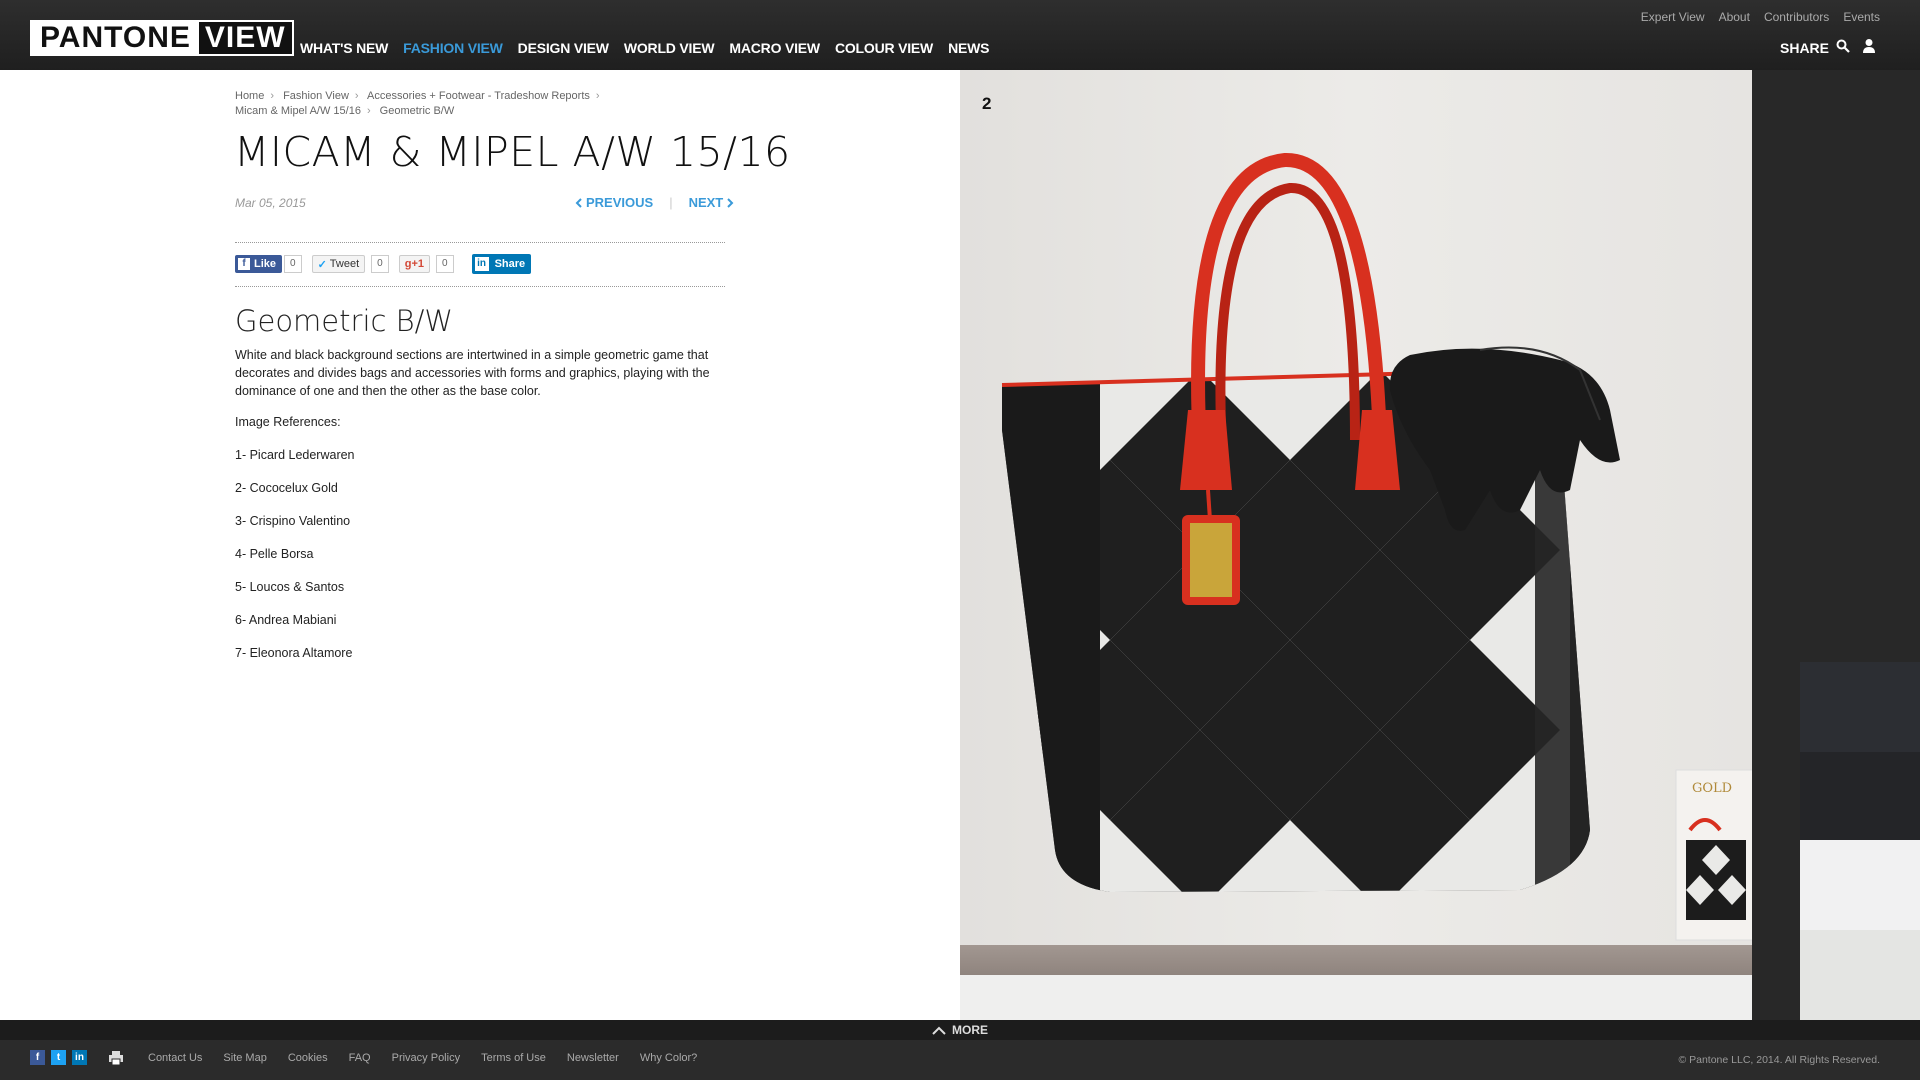 This screenshot has height=1080, width=1920. Describe the element at coordinates (668, 1058) in the screenshot. I see `footer-why-color: Why Color?` at that location.